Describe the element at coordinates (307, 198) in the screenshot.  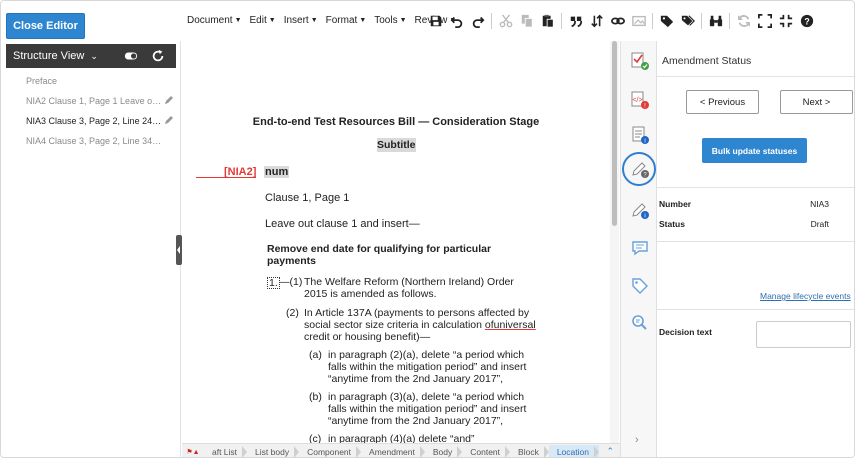
I see `clause-reference: Clause 1, Page 1` at that location.